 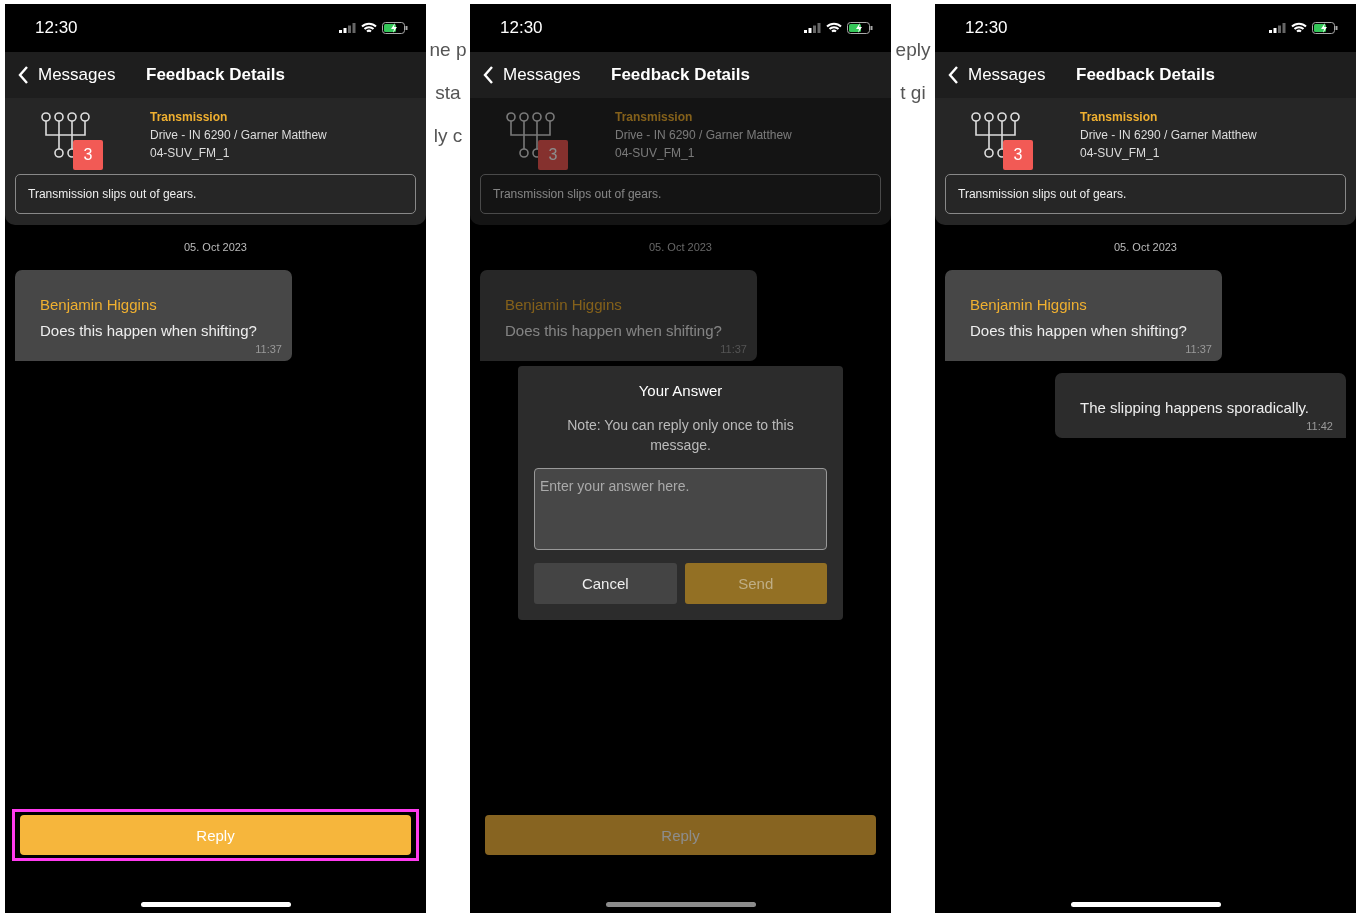 I want to click on message-text: The slipping happens sporadically., so click(x=1195, y=407).